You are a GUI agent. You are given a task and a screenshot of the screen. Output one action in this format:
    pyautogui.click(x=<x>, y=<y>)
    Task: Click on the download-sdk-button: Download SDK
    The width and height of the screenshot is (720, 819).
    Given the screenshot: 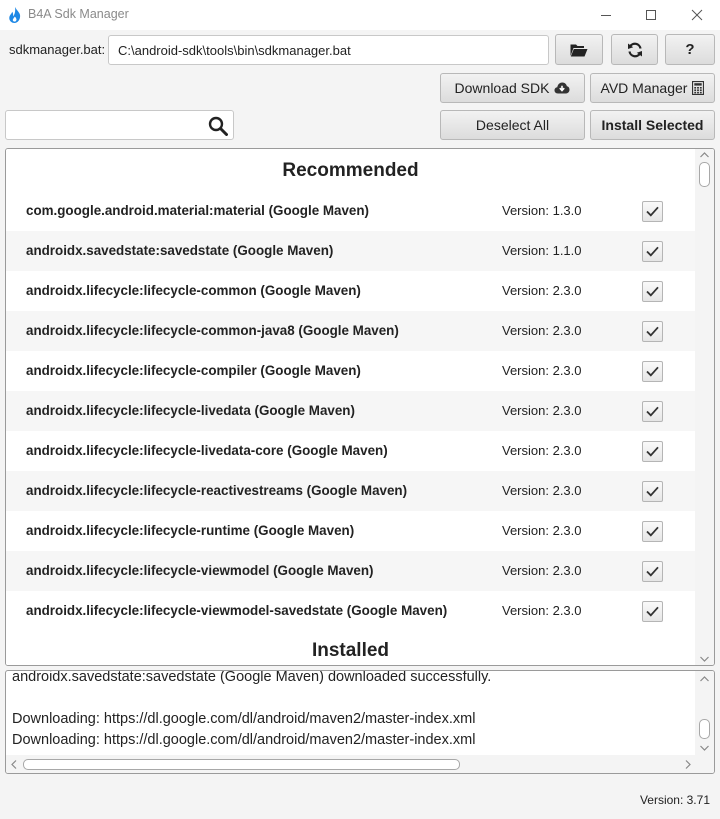 What is the action you would take?
    pyautogui.click(x=512, y=88)
    